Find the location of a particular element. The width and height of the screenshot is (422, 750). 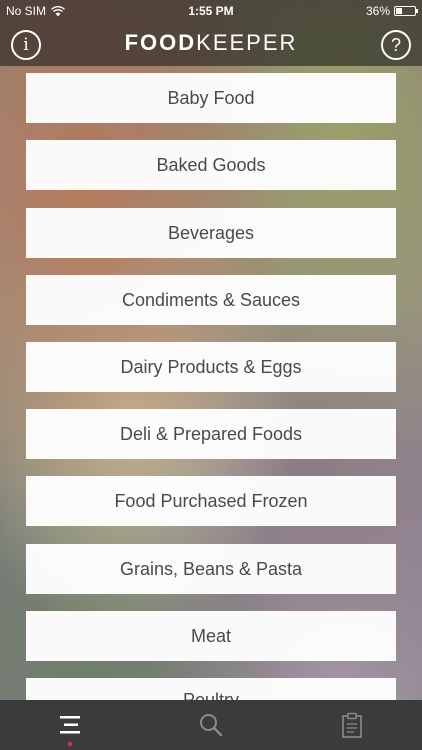

search-icon is located at coordinates (211, 725).